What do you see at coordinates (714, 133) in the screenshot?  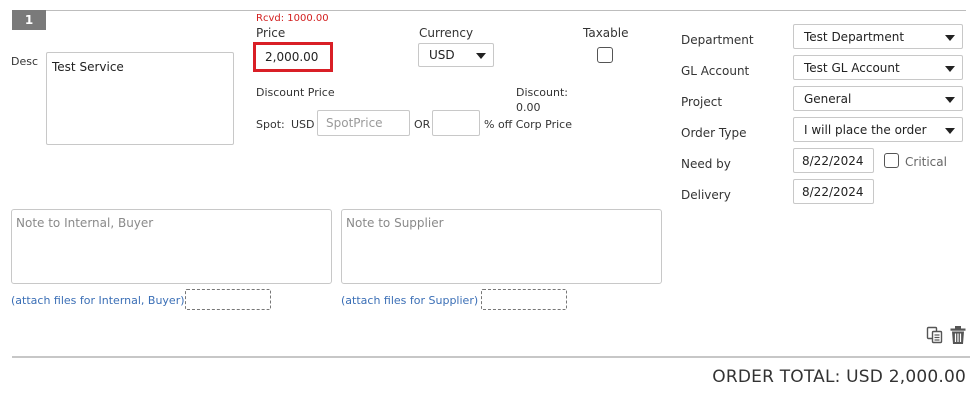 I see `order-type-label: Order Type` at bounding box center [714, 133].